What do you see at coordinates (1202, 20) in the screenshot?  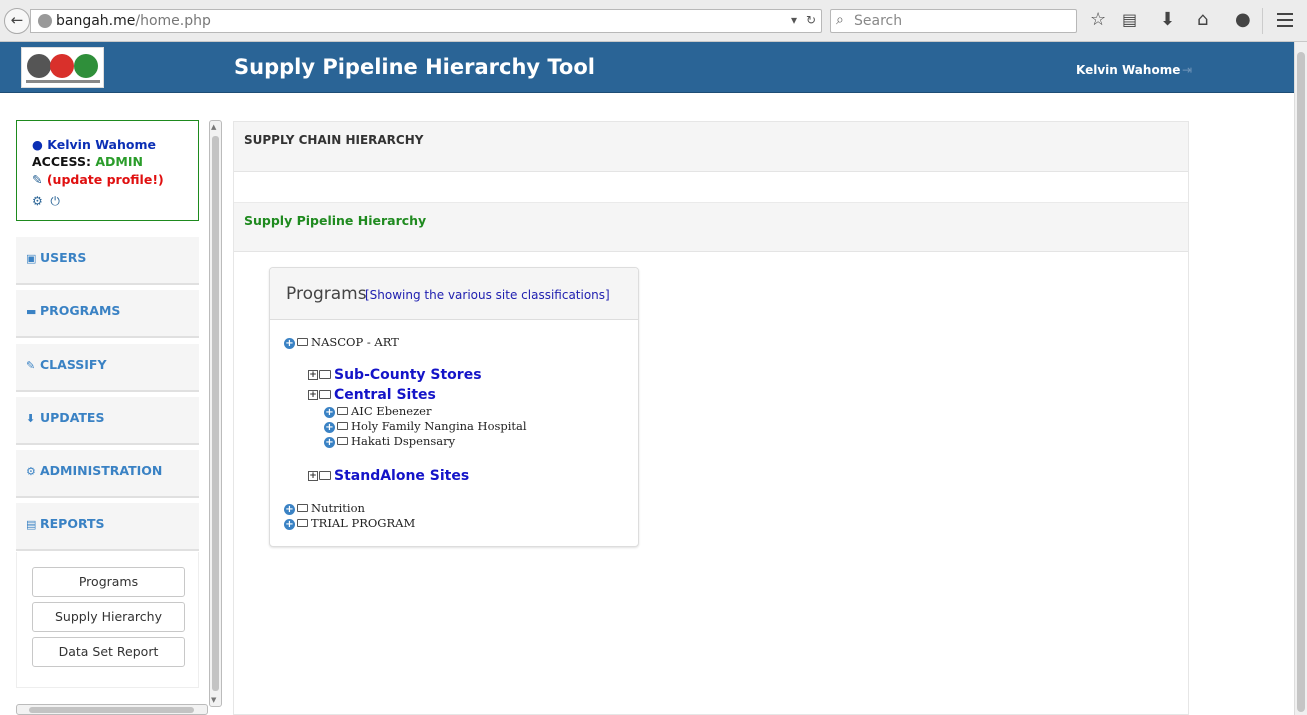 I see `home-icon: ⌂` at bounding box center [1202, 20].